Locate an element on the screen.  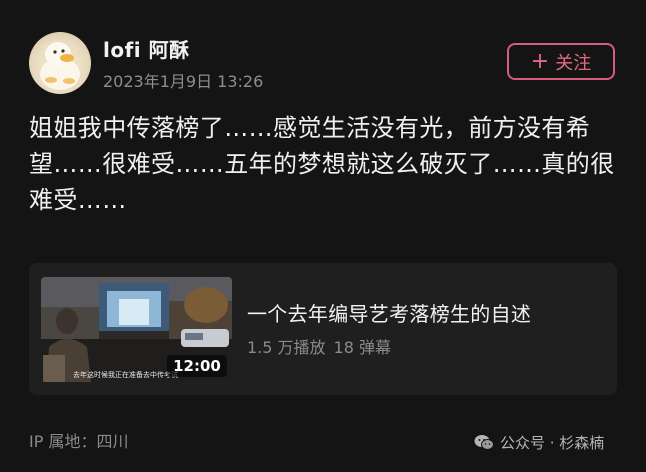
watermark: 公众号 · 杉森楠 is located at coordinates (539, 442).